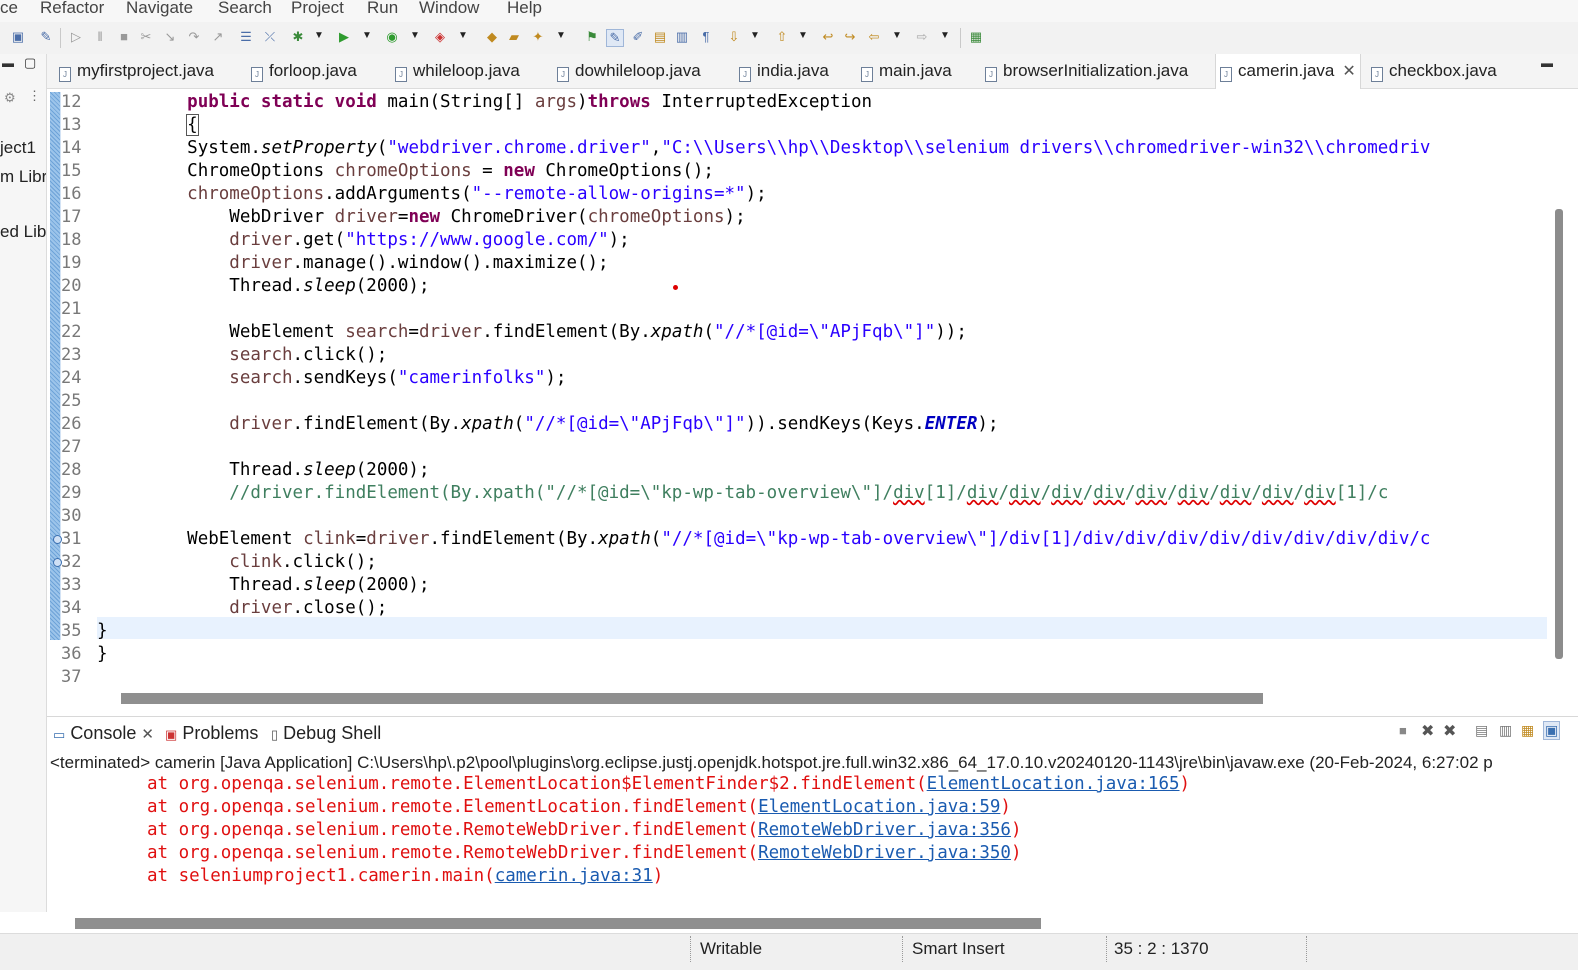 The image size is (1578, 970). What do you see at coordinates (524, 9) in the screenshot?
I see `menu-help: Help` at bounding box center [524, 9].